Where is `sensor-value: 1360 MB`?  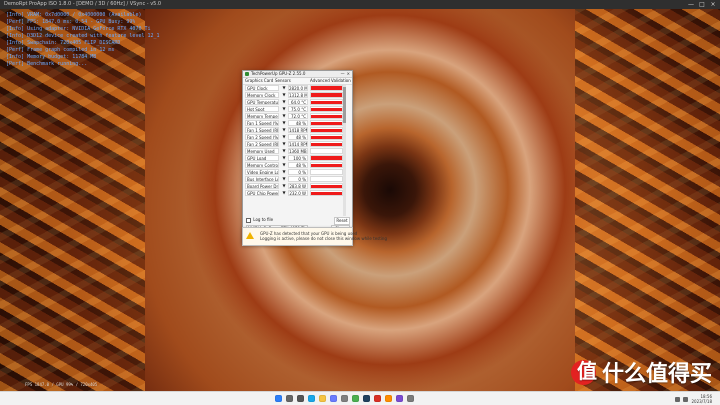
sensor-value: 1360 MB is located at coordinates (298, 151).